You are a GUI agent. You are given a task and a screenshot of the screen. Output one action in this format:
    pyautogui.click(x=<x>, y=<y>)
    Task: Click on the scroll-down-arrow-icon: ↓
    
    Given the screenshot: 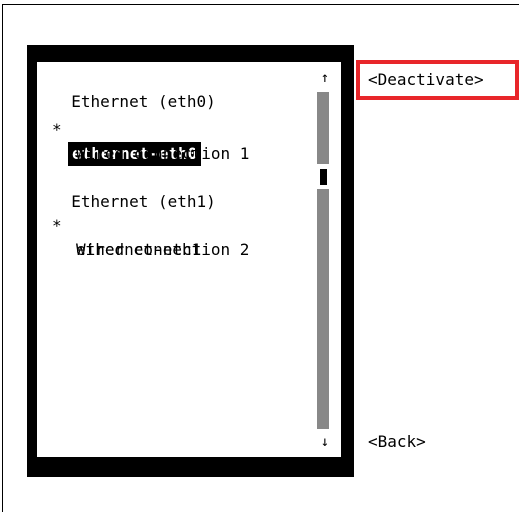 What is the action you would take?
    pyautogui.click(x=325, y=442)
    